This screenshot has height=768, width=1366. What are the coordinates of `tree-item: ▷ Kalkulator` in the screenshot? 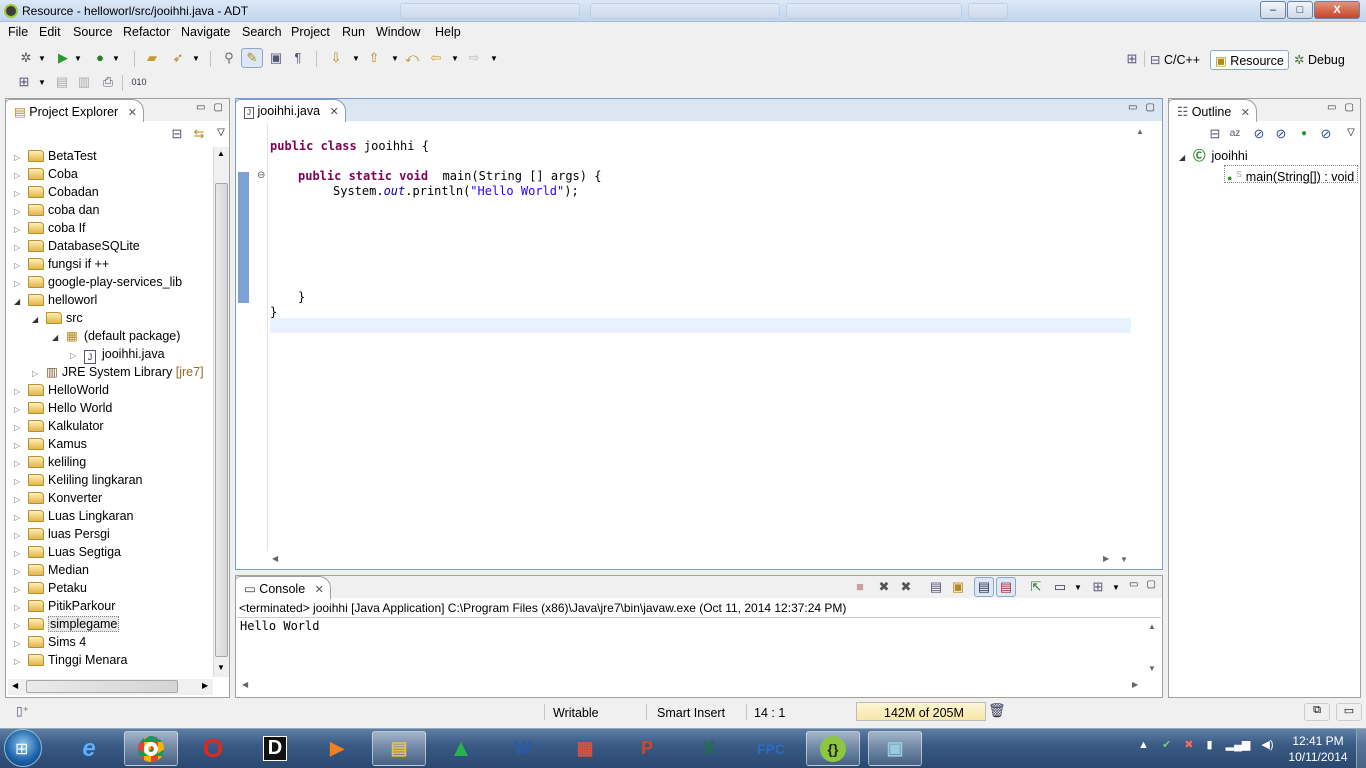 It's located at (59, 426).